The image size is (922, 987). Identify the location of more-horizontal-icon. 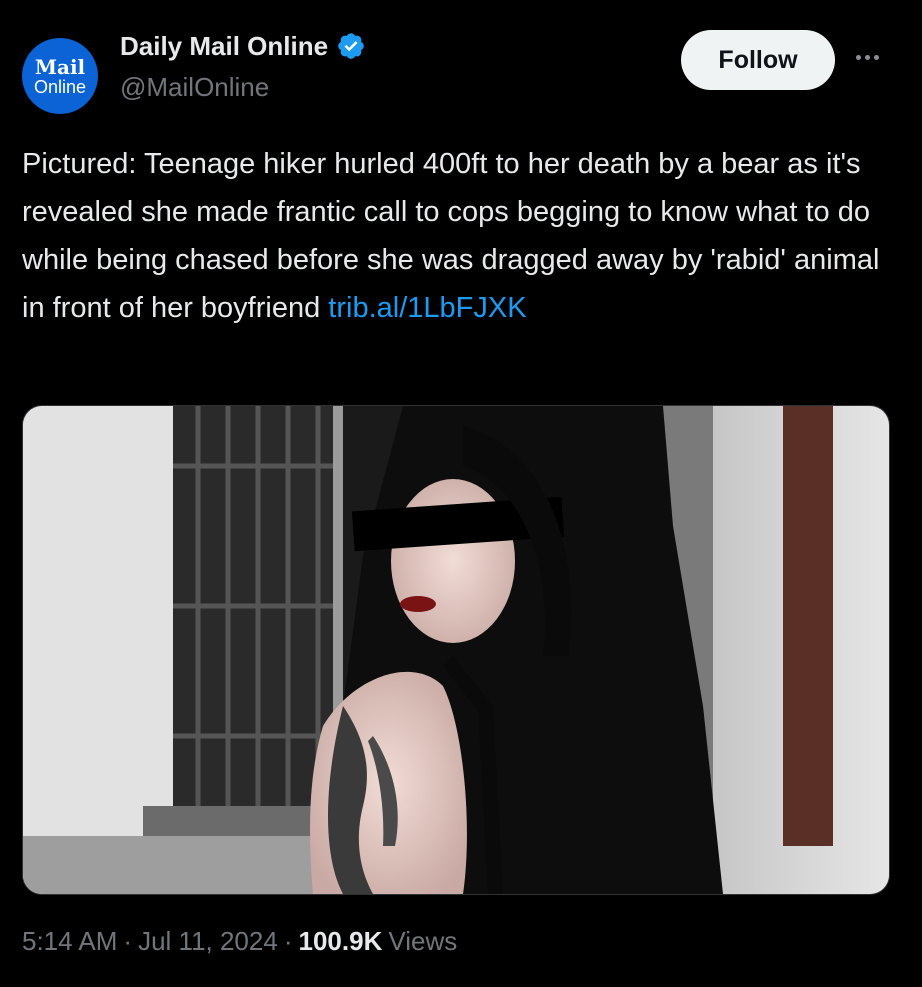
(871, 57).